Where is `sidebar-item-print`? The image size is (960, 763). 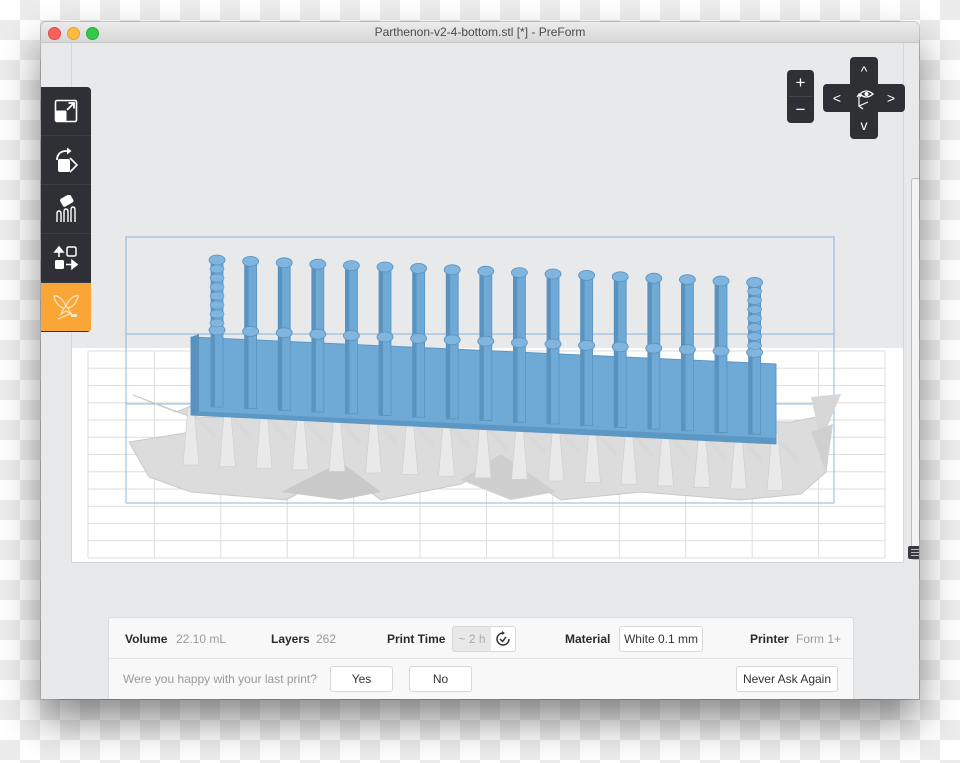 sidebar-item-print is located at coordinates (66, 307).